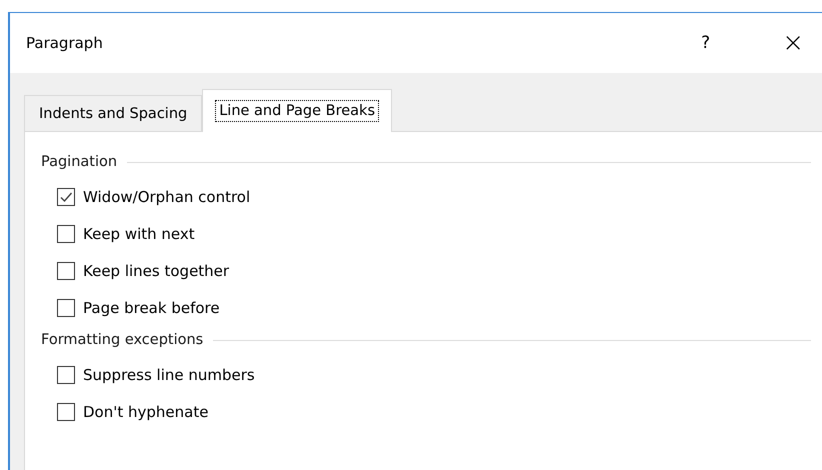  Describe the element at coordinates (169, 375) in the screenshot. I see `checkbox-label: Suppress line numbers` at that location.